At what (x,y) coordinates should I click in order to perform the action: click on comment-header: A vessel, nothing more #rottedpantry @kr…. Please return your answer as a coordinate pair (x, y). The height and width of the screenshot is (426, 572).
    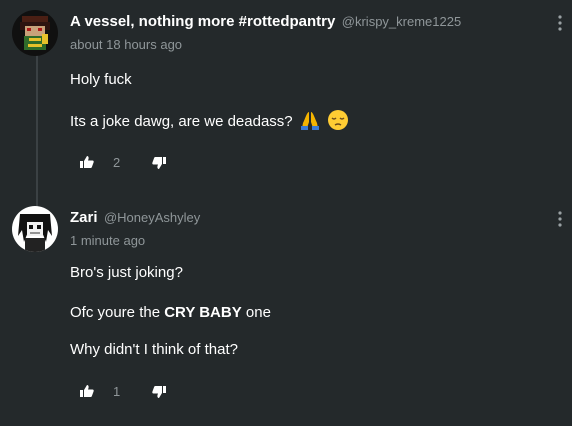
    Looking at the image, I should click on (265, 22).